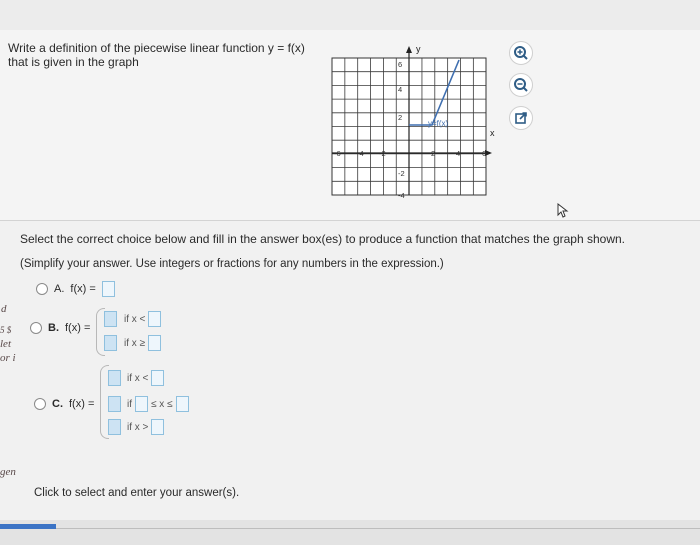  What do you see at coordinates (337, 153) in the screenshot?
I see `x-tick-neg6: -6` at bounding box center [337, 153].